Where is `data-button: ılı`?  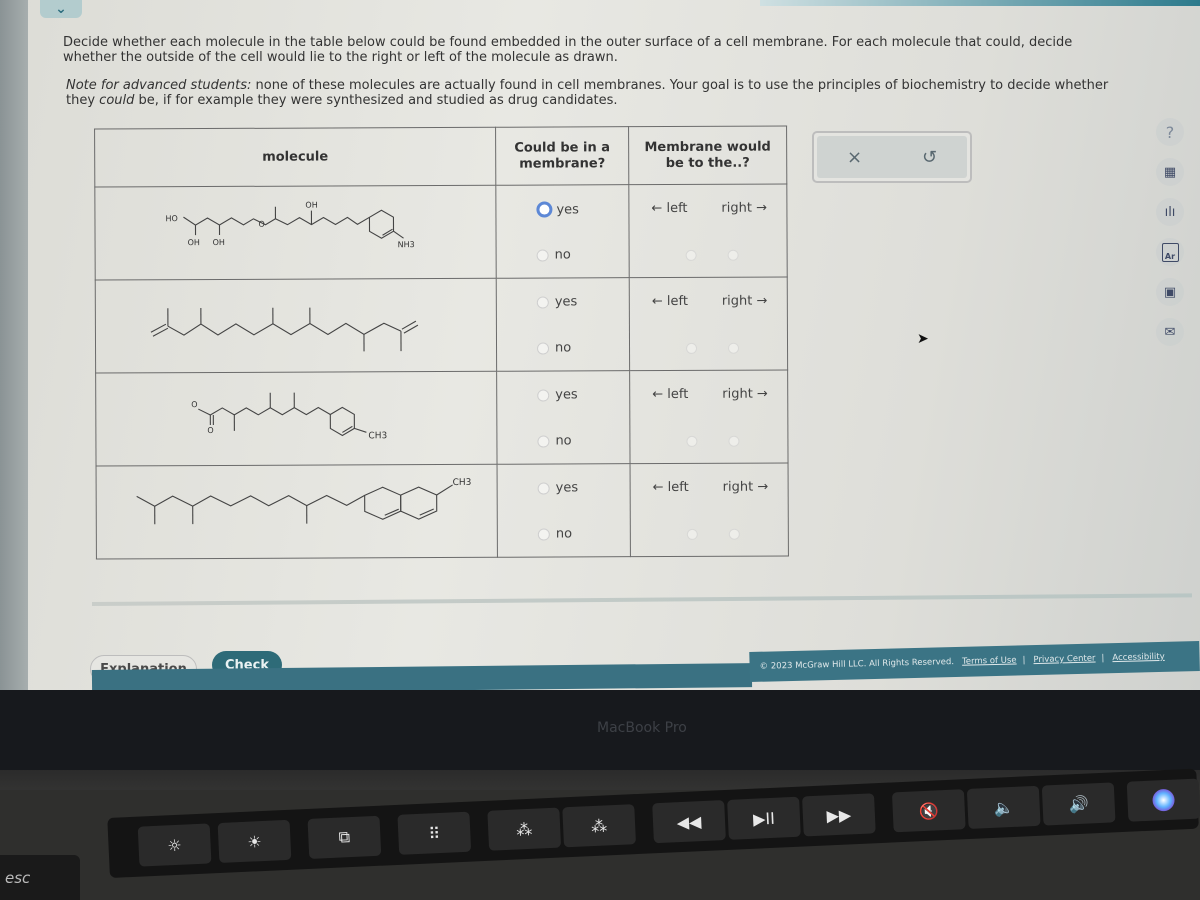
data-button: ılı is located at coordinates (1170, 212).